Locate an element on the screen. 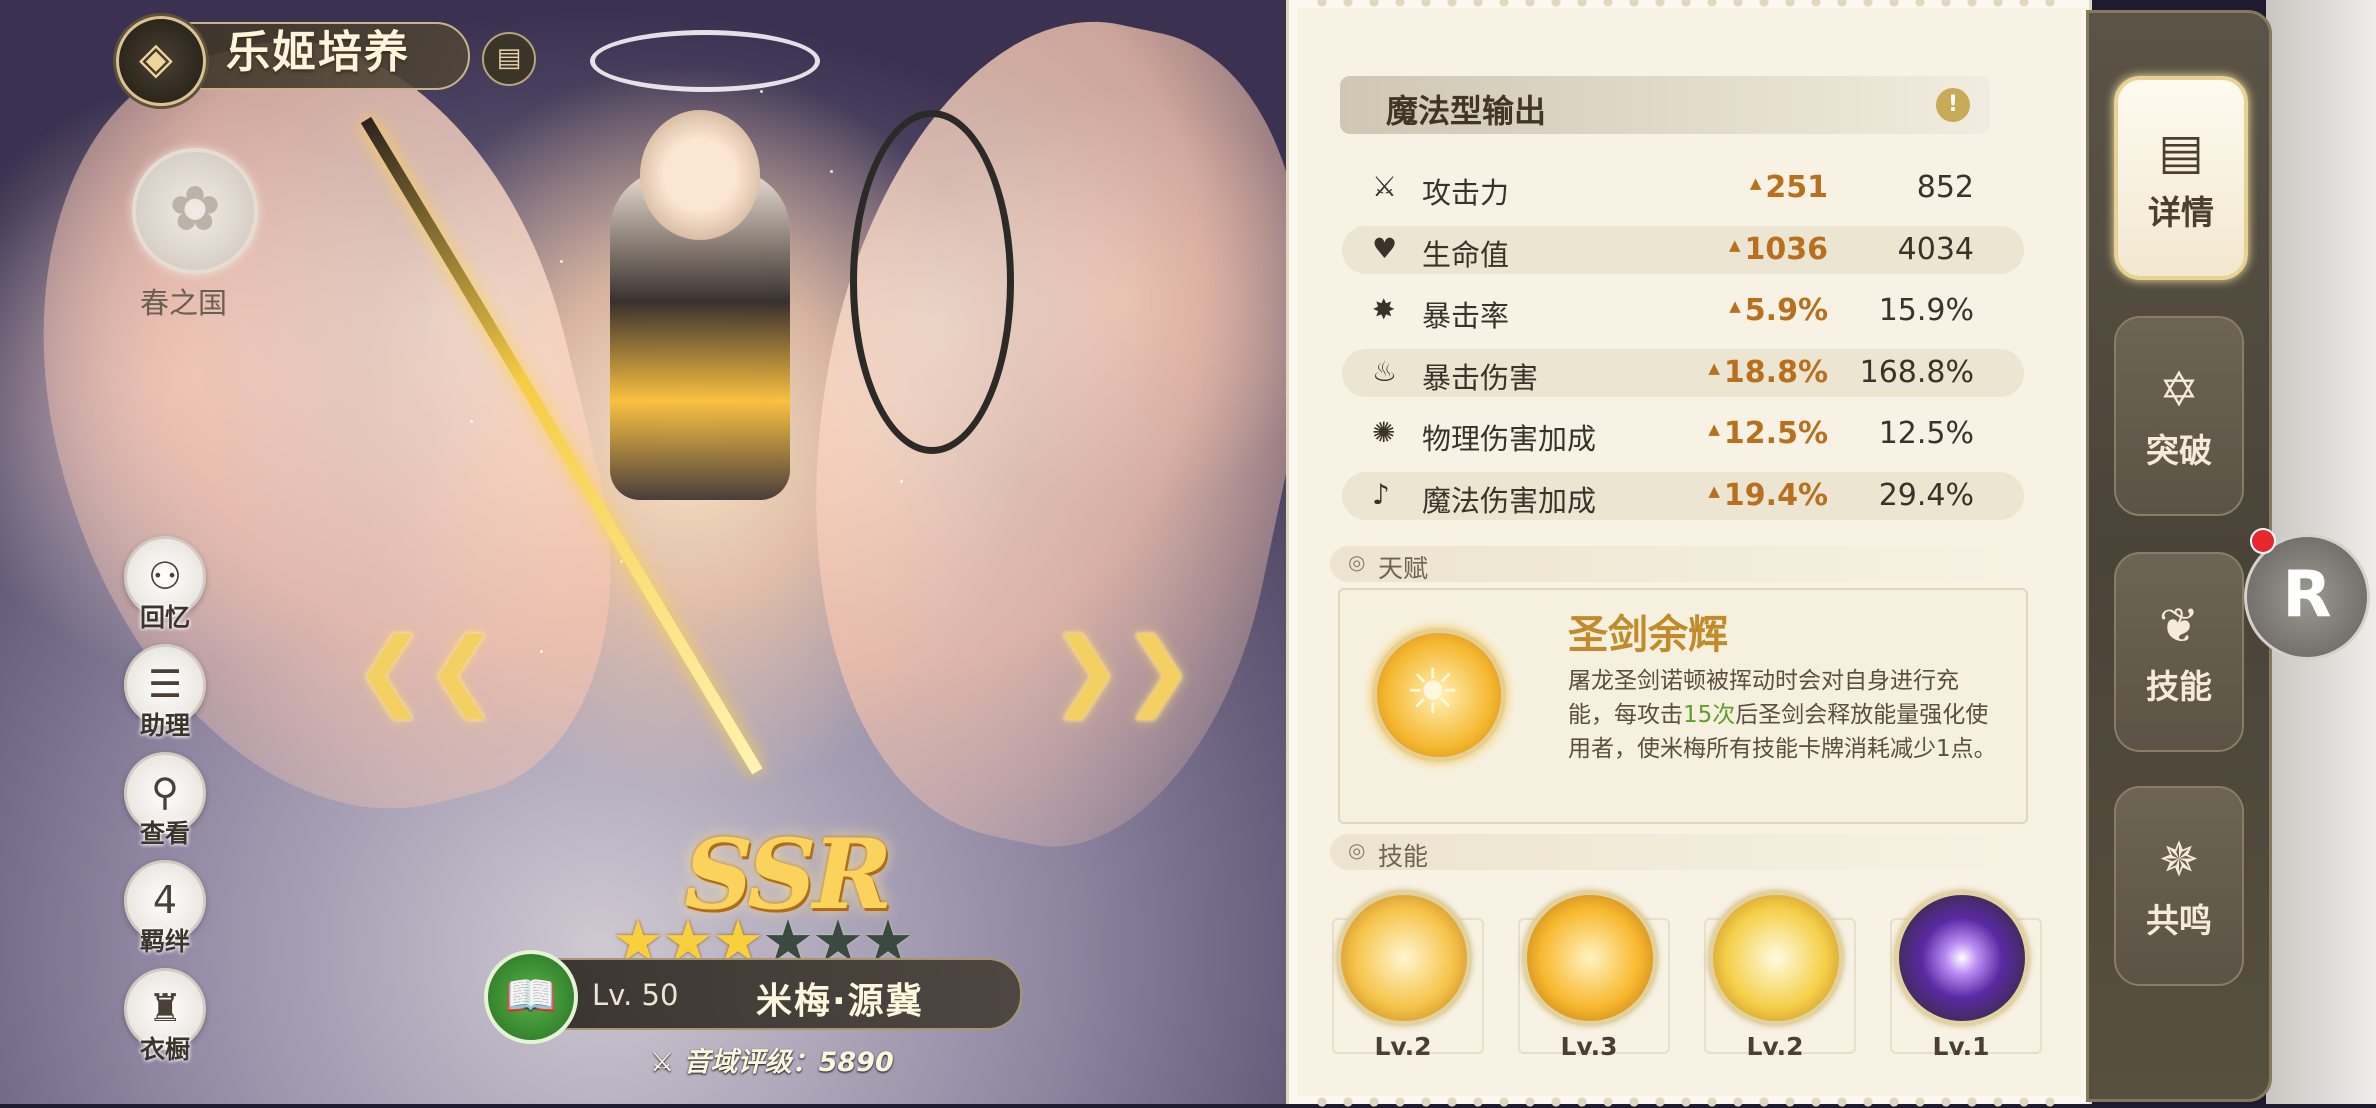 This screenshot has height=1108, width=2376. stat-bonus: 12.5% is located at coordinates (1768, 433).